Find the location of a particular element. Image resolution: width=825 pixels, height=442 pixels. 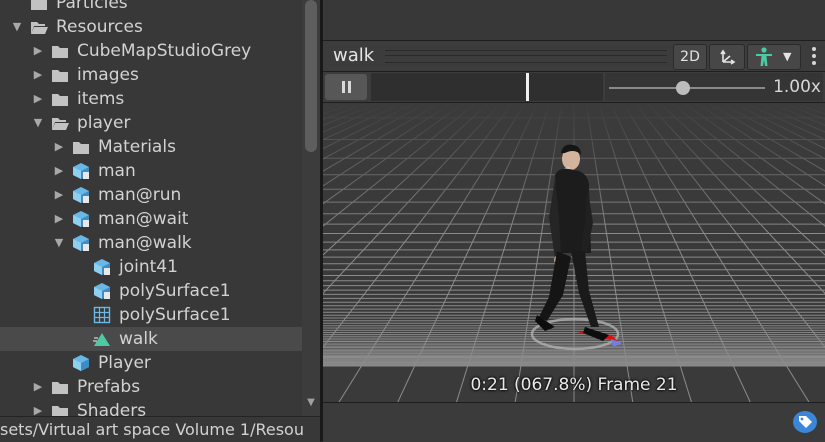

tree-item: ▶ man@wait is located at coordinates (151, 219).